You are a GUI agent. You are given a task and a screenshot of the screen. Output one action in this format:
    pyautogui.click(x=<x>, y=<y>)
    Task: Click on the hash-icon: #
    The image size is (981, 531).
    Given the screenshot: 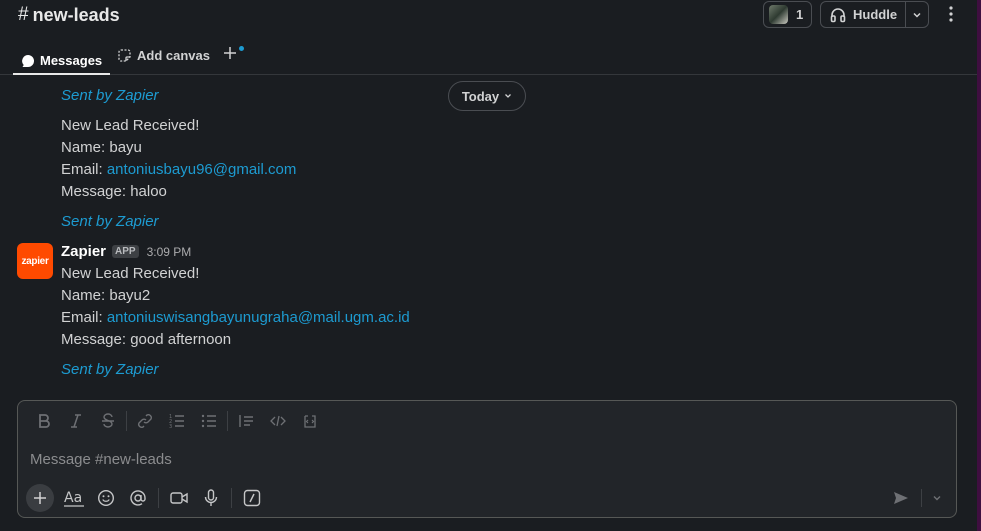 What is the action you would take?
    pyautogui.click(x=23, y=14)
    